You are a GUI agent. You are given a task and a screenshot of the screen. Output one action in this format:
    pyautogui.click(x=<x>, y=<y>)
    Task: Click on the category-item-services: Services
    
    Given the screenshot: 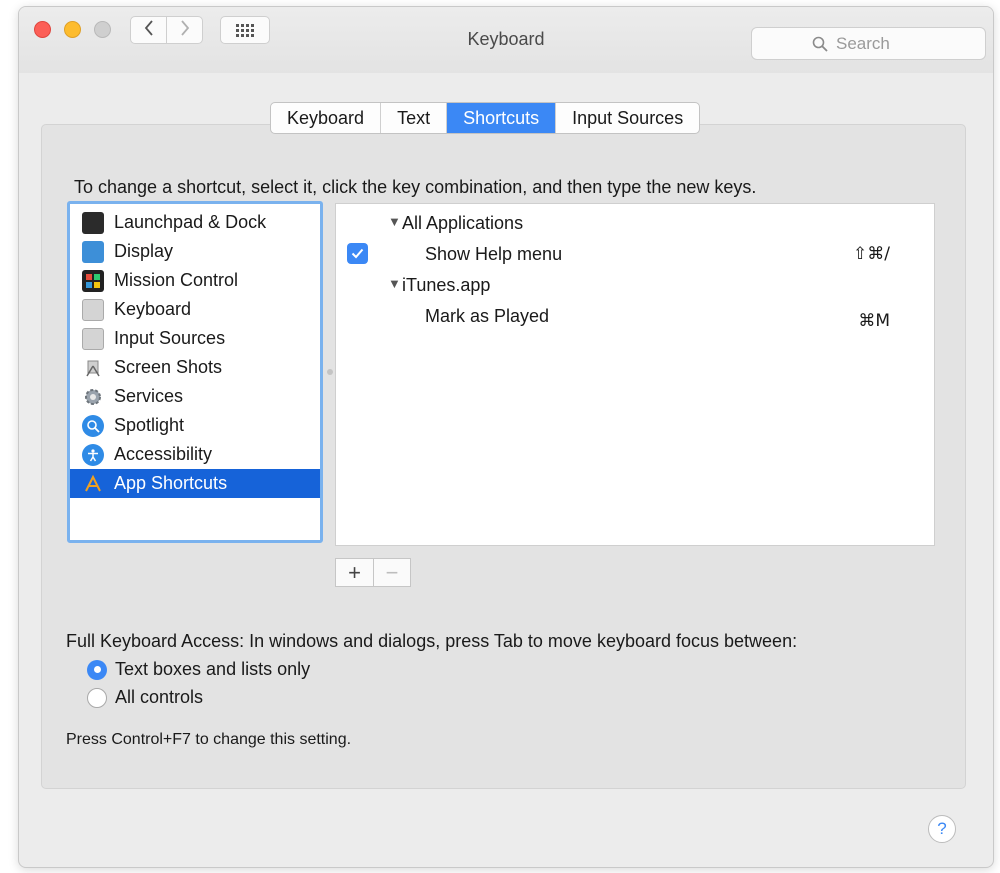 What is the action you would take?
    pyautogui.click(x=195, y=396)
    